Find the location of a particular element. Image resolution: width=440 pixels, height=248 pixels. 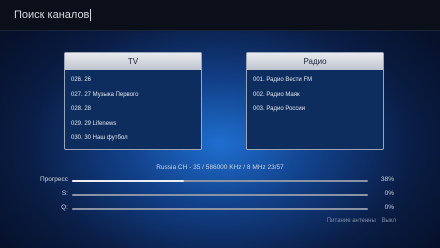

signal-quality-label: Q: is located at coordinates (64, 207).